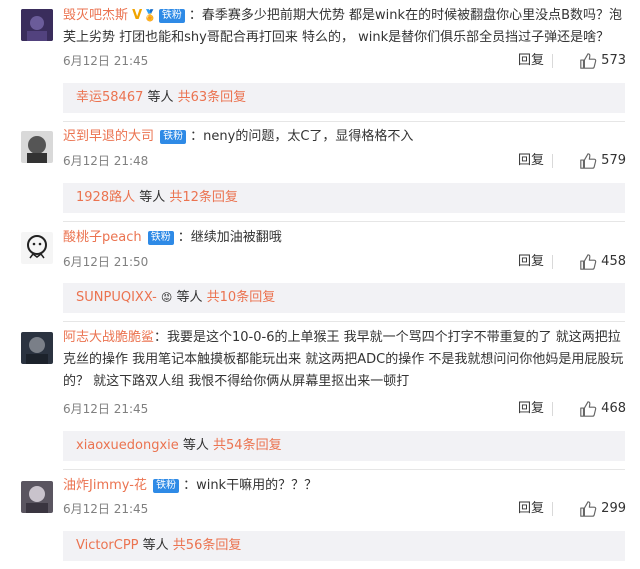 The image size is (640, 569). I want to click on reply-count-link: 共56条回复, so click(207, 545).